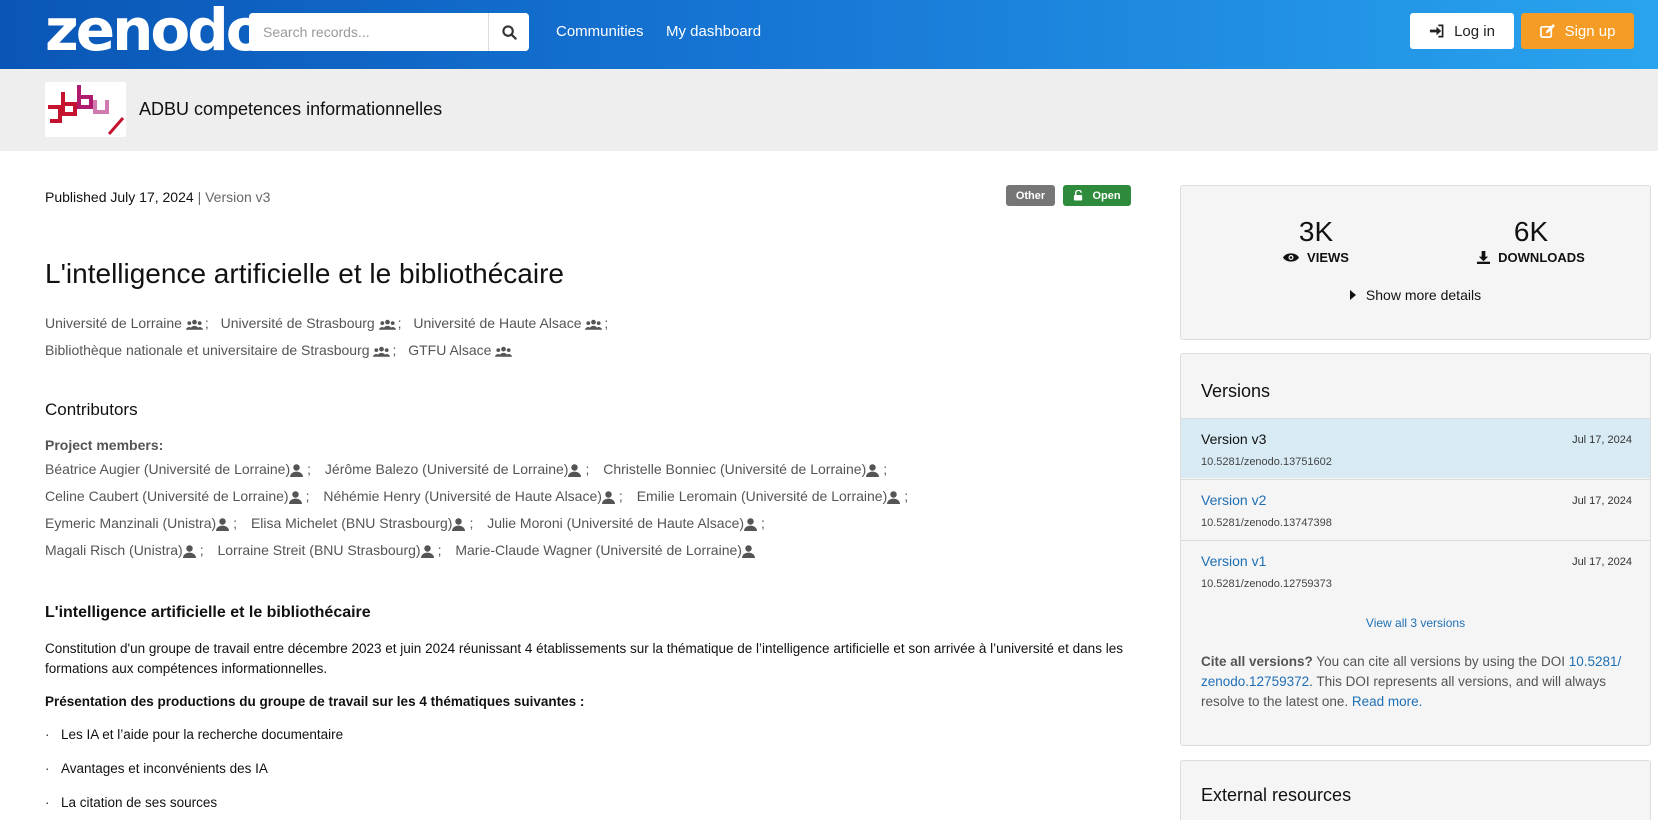  I want to click on sign-in-icon, so click(1437, 31).